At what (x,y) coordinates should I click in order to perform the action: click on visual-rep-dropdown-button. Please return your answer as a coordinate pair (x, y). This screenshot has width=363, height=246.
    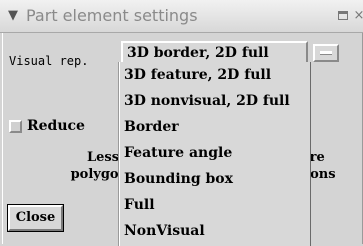
    Looking at the image, I should click on (326, 53).